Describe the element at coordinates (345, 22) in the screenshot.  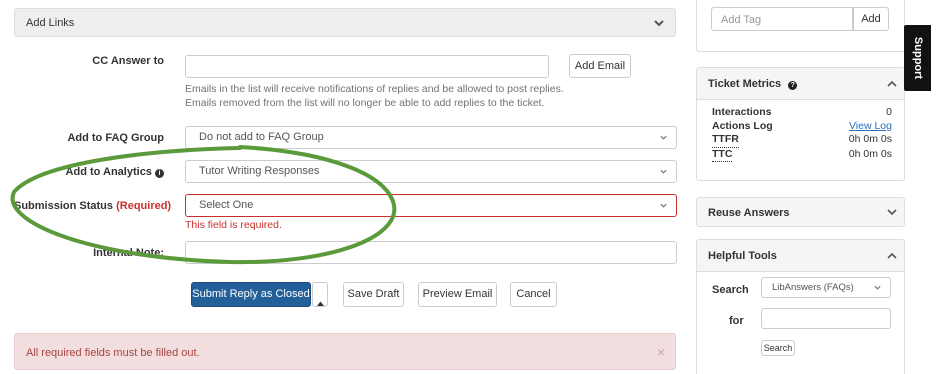
I see `add-links-panel: Add Links` at that location.